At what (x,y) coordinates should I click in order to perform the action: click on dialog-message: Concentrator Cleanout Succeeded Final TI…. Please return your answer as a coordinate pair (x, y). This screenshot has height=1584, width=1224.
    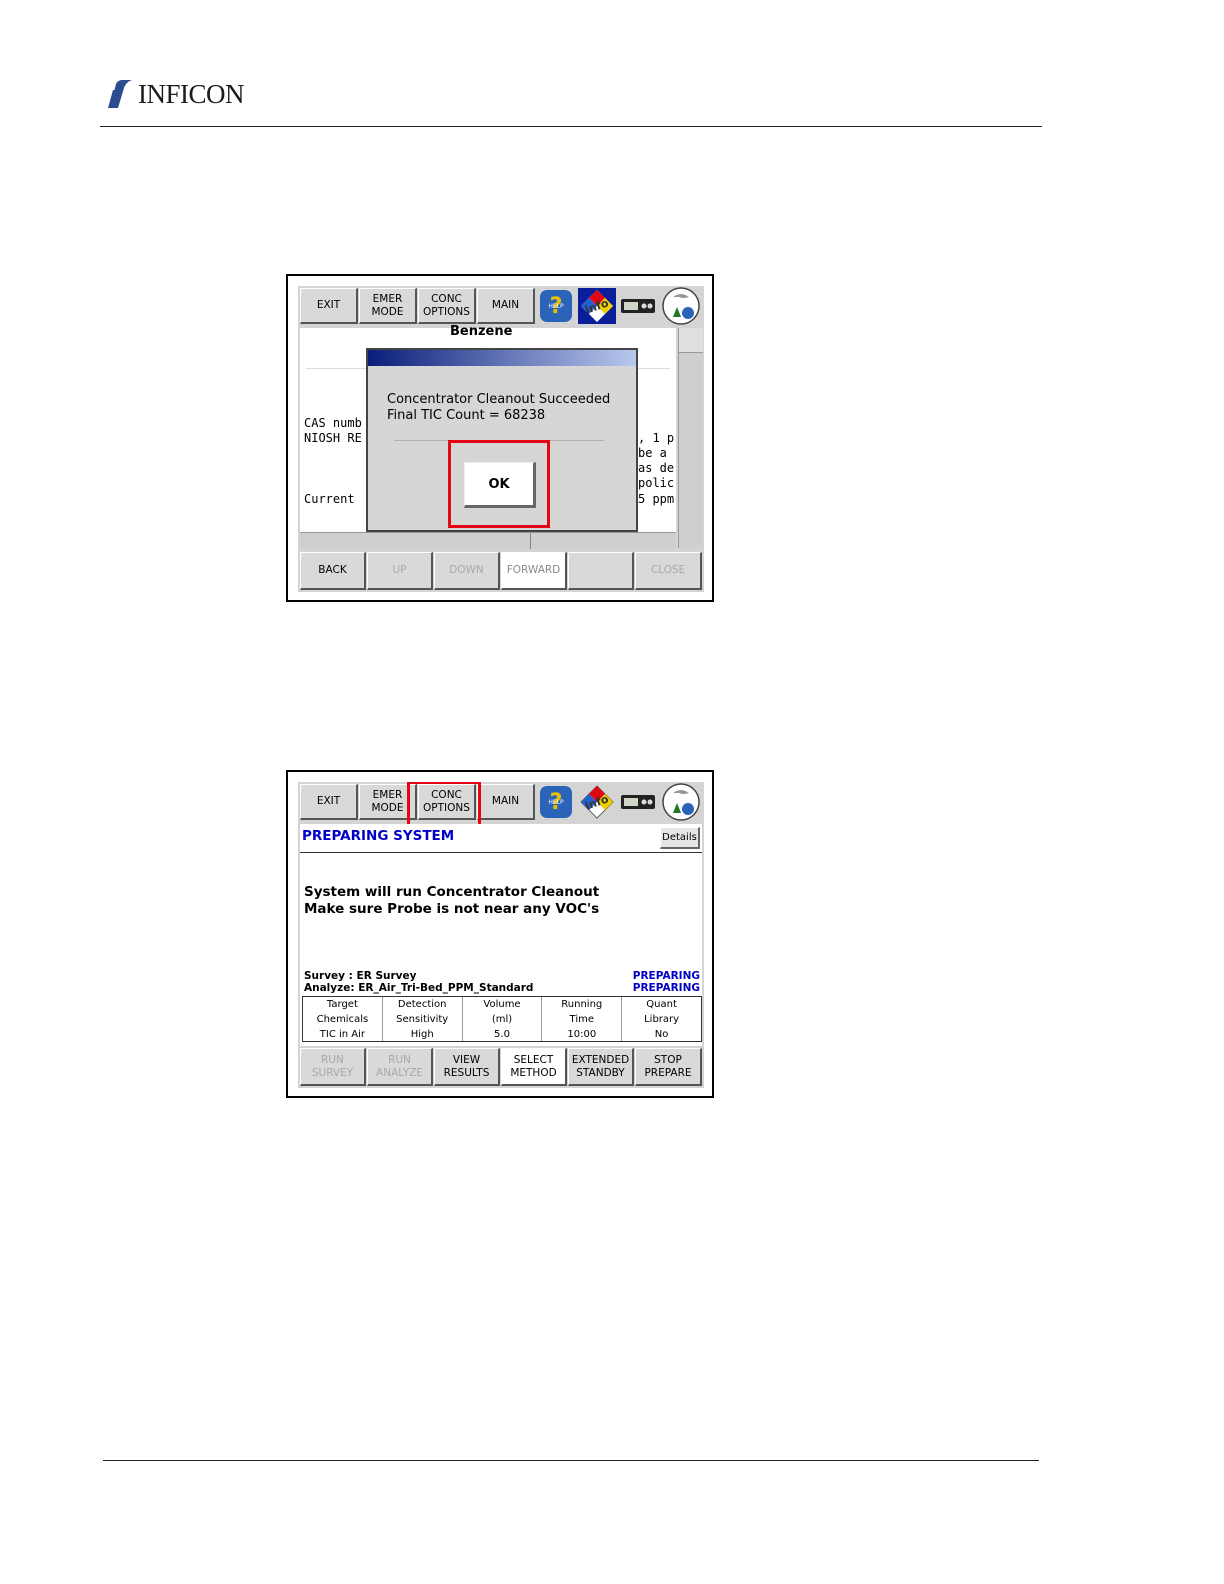
    Looking at the image, I should click on (498, 408).